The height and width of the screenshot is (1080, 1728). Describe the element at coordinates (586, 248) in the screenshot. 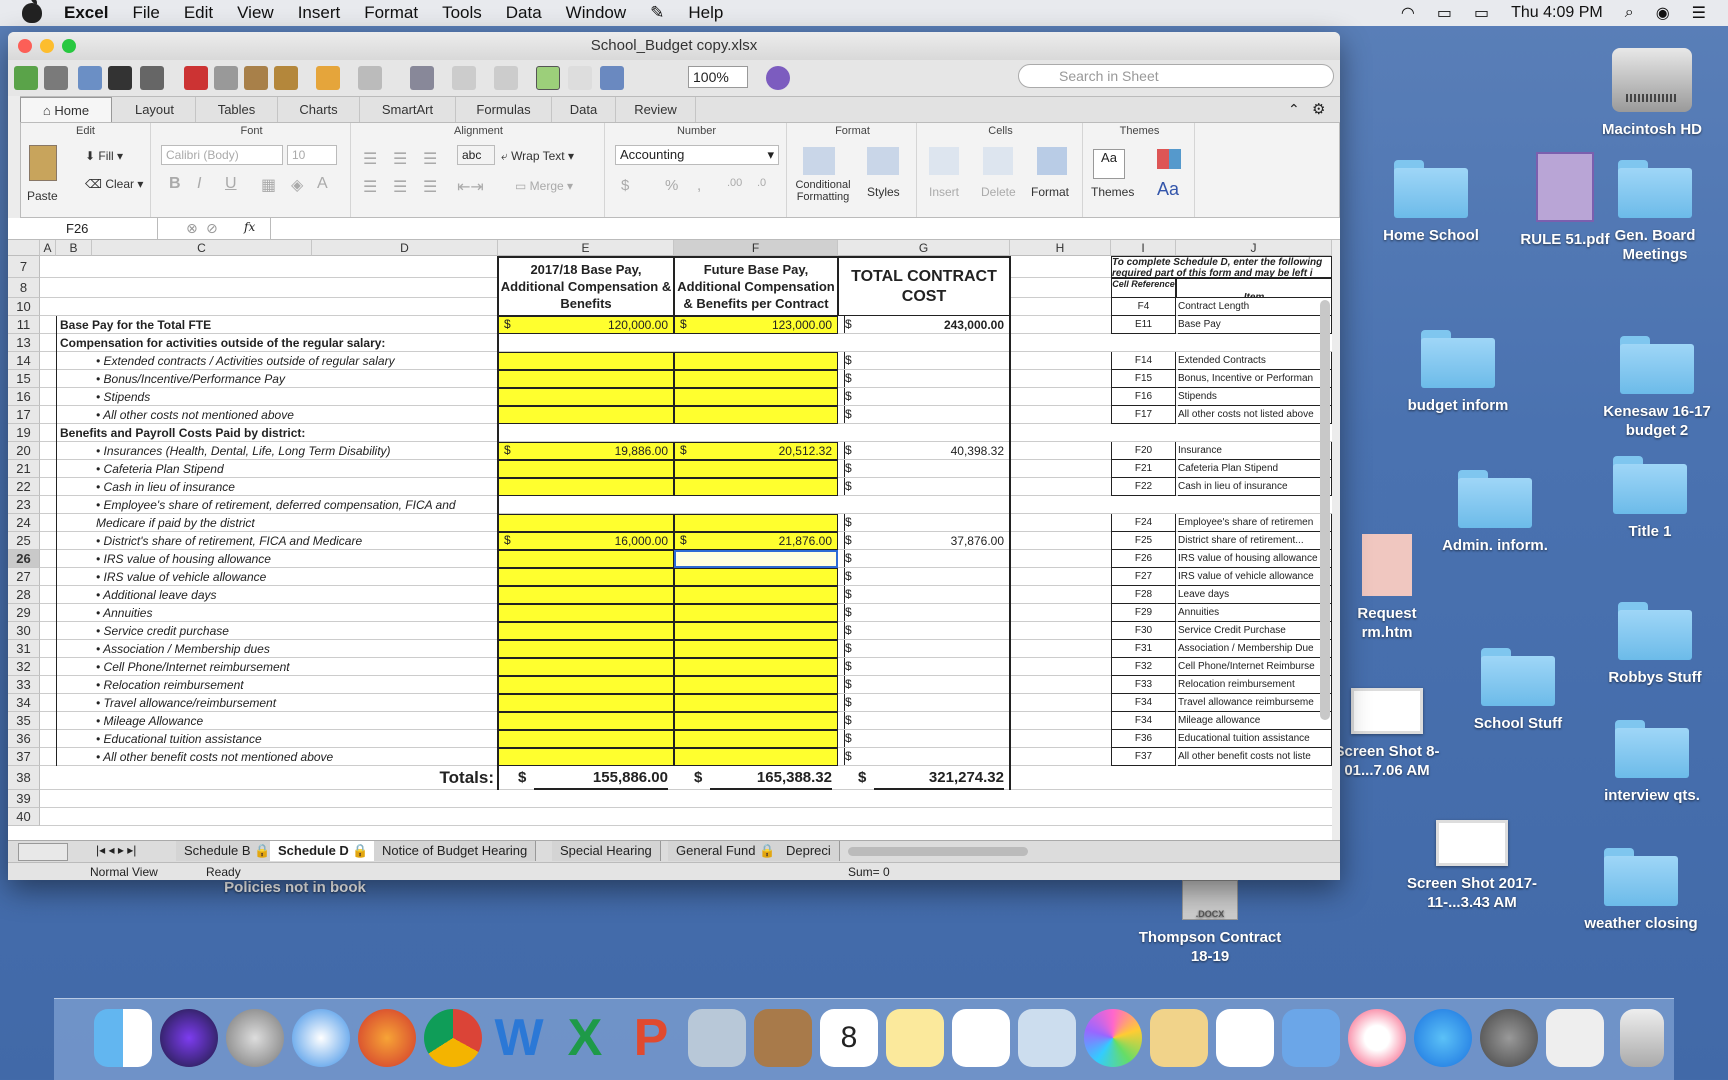

I see `column-header-e: E` at that location.